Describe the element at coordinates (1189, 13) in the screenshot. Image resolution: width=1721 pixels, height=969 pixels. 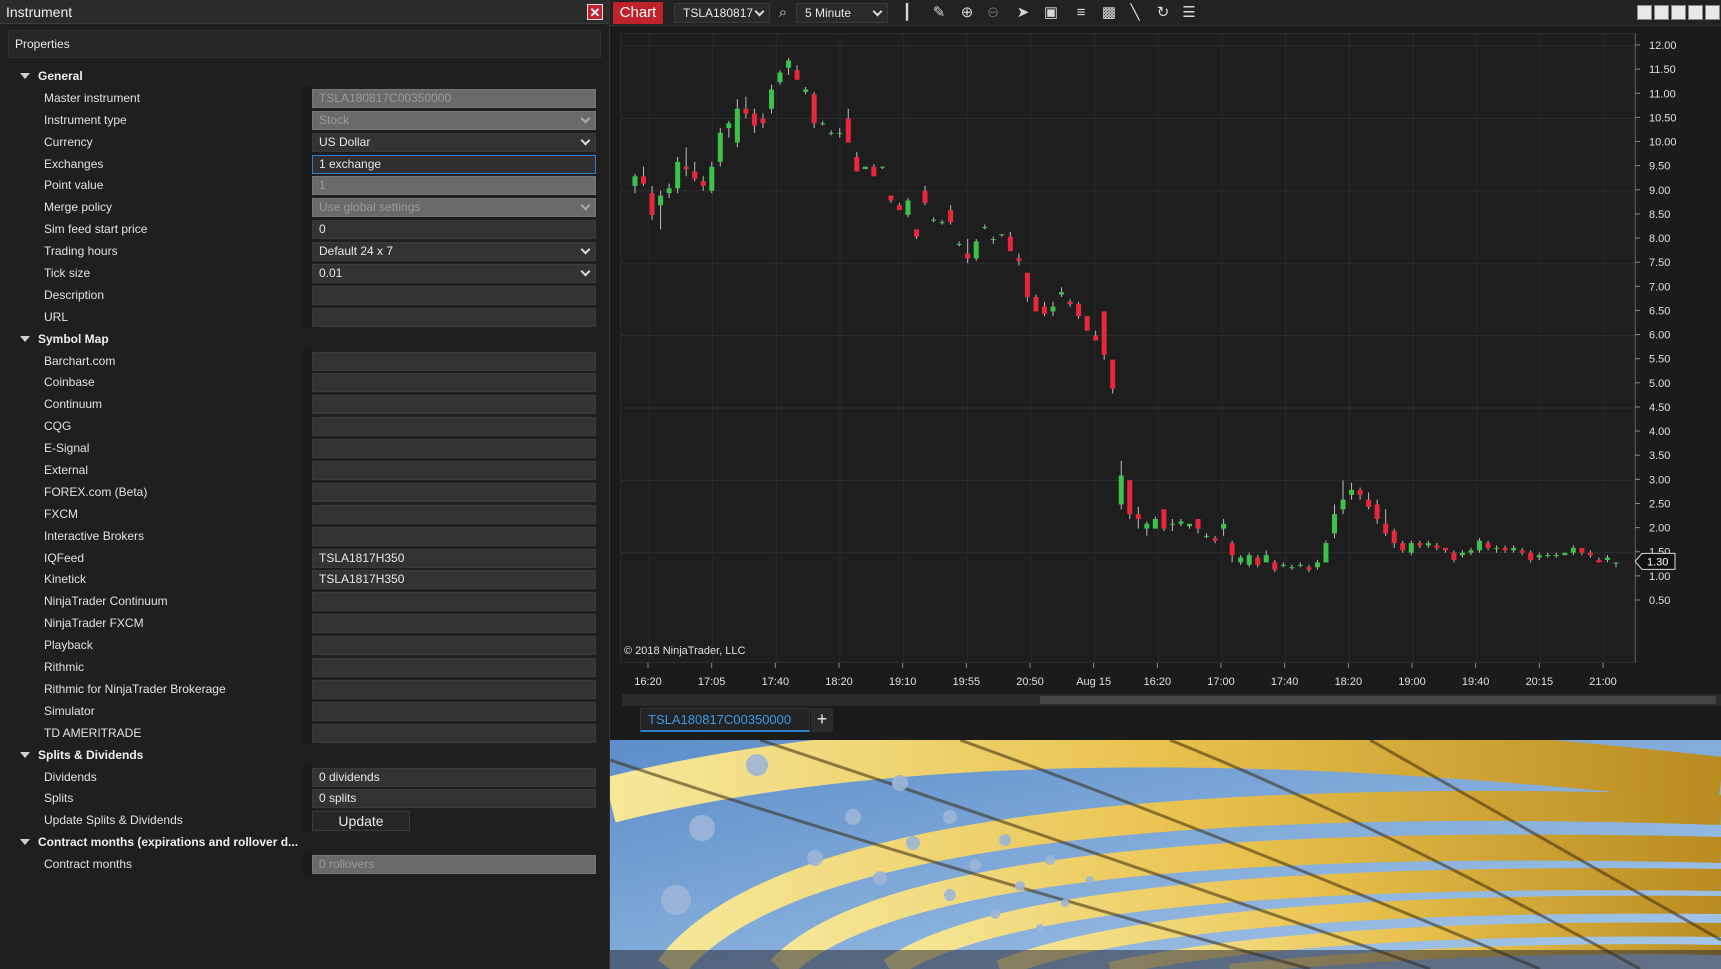
I see `properties-list-icon: ☰` at that location.